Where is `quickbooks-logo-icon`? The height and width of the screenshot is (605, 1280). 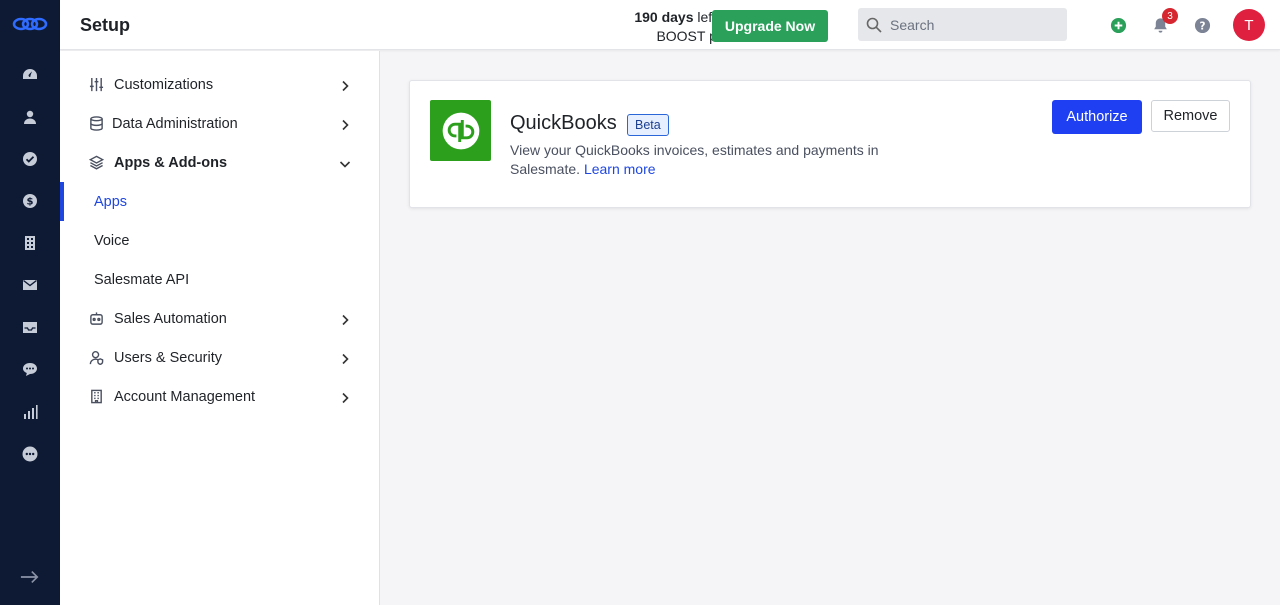
quickbooks-logo-icon is located at coordinates (460, 130).